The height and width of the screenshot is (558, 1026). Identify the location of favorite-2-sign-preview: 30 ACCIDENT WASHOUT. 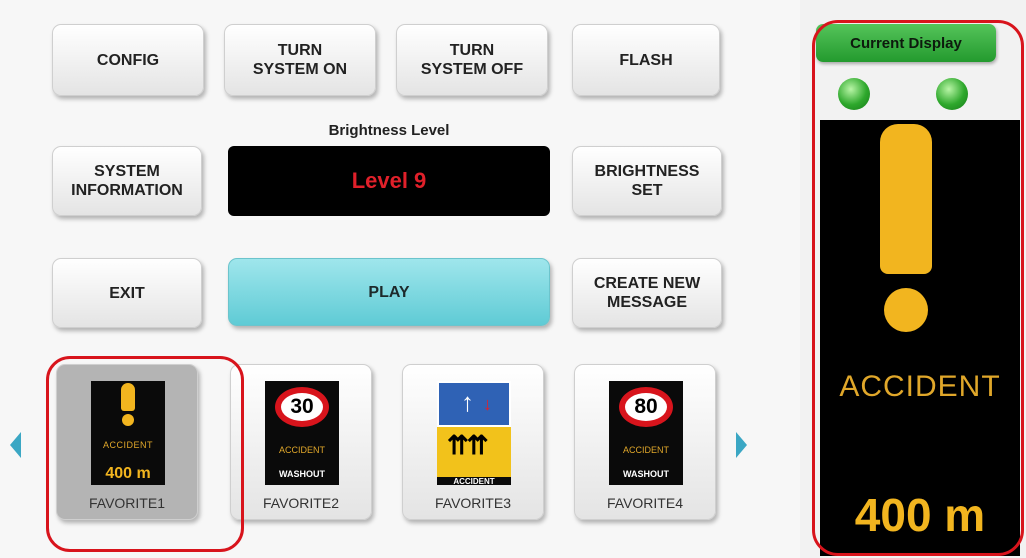
(302, 433).